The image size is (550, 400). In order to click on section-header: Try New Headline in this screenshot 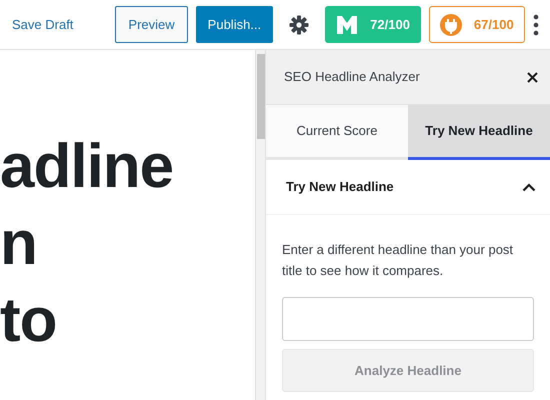, I will do `click(408, 187)`.